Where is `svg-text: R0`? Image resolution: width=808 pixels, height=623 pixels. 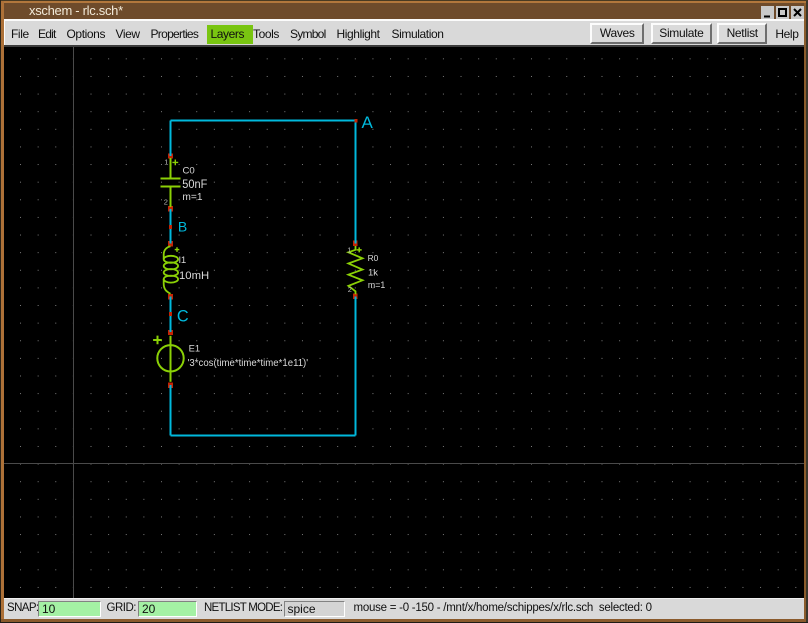
svg-text: R0 is located at coordinates (373, 258).